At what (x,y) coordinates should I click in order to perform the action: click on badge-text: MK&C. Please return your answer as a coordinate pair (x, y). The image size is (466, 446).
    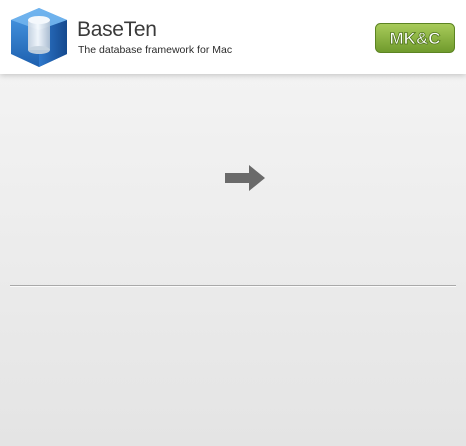
    Looking at the image, I should click on (415, 38).